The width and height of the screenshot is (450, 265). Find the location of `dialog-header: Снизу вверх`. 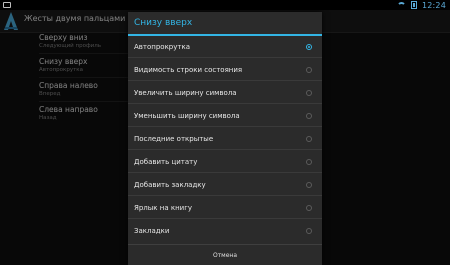

dialog-header: Снизу вверх is located at coordinates (225, 23).